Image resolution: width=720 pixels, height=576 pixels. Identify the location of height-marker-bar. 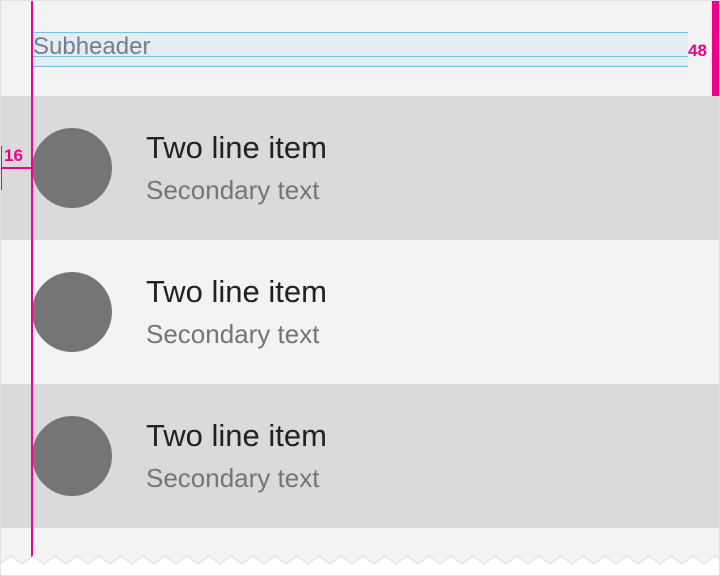
(716, 48).